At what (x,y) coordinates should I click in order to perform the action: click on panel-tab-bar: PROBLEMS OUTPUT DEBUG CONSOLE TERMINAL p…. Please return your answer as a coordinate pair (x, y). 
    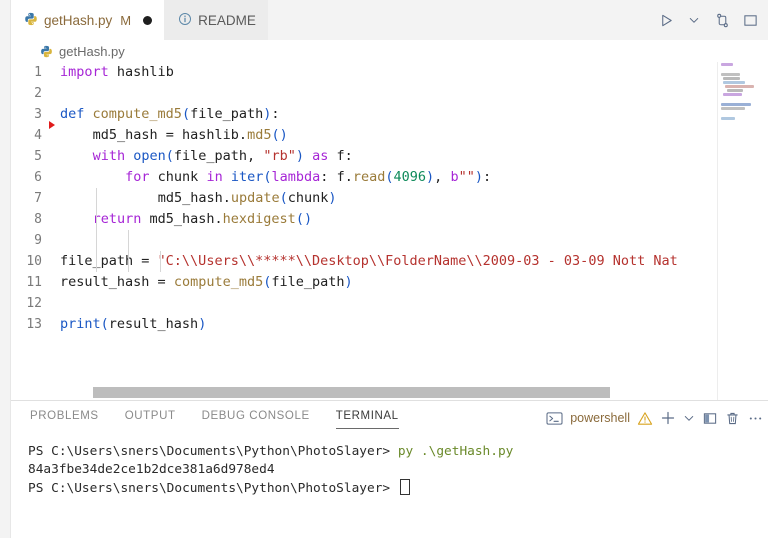
    Looking at the image, I should click on (384, 418).